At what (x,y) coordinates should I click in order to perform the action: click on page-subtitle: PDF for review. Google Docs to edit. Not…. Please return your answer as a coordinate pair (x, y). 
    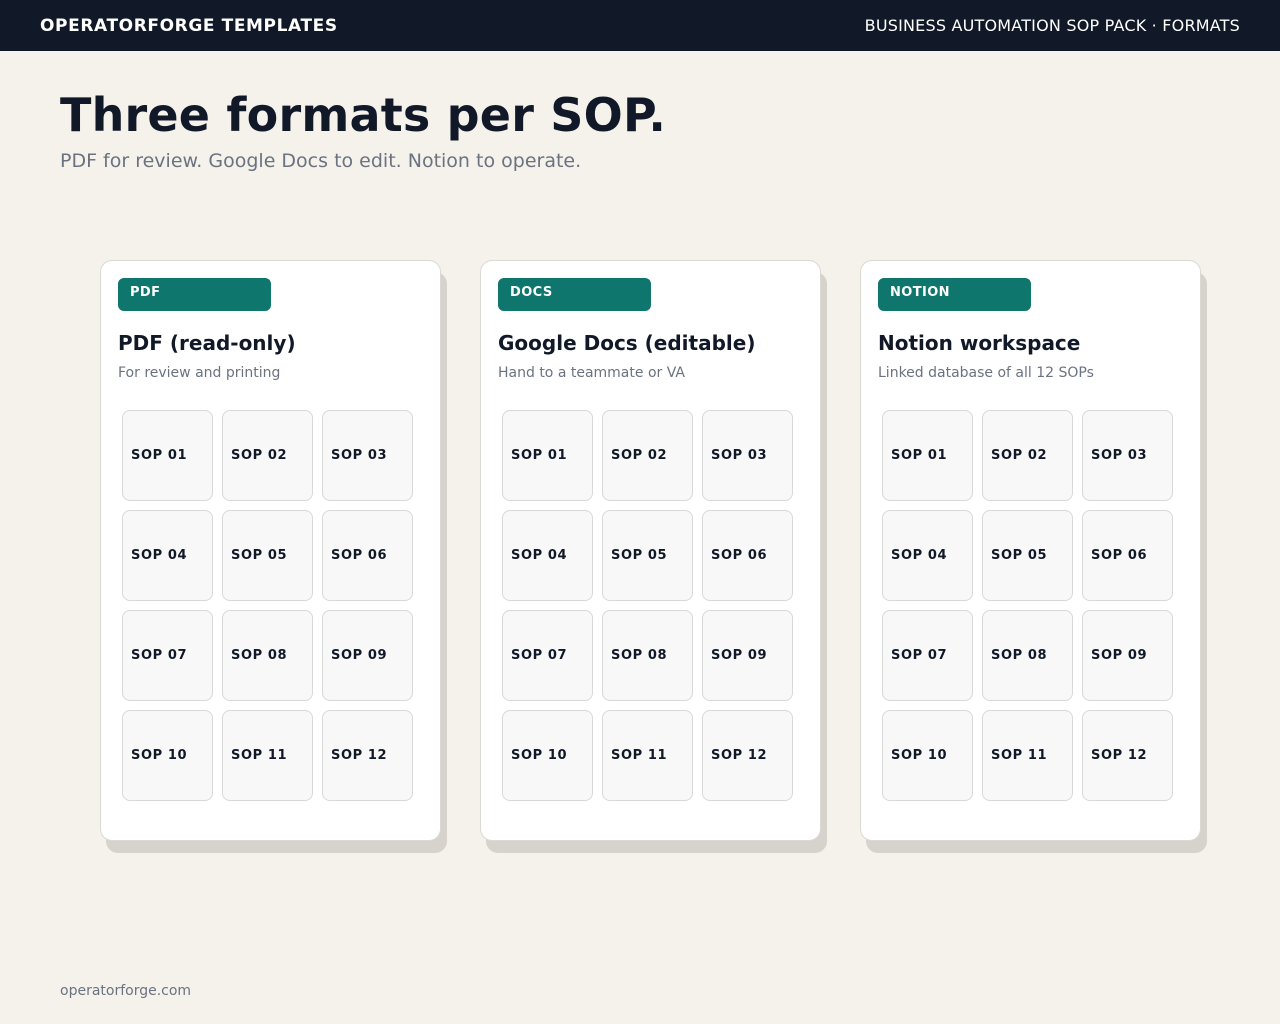
    Looking at the image, I should click on (321, 161).